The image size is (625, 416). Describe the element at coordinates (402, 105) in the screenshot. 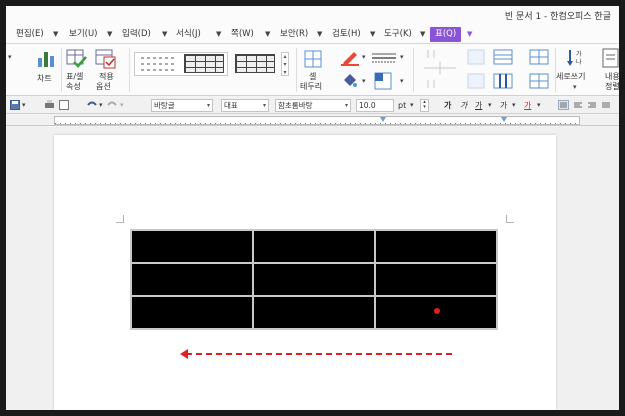

I see `font-size-unit: pt` at that location.